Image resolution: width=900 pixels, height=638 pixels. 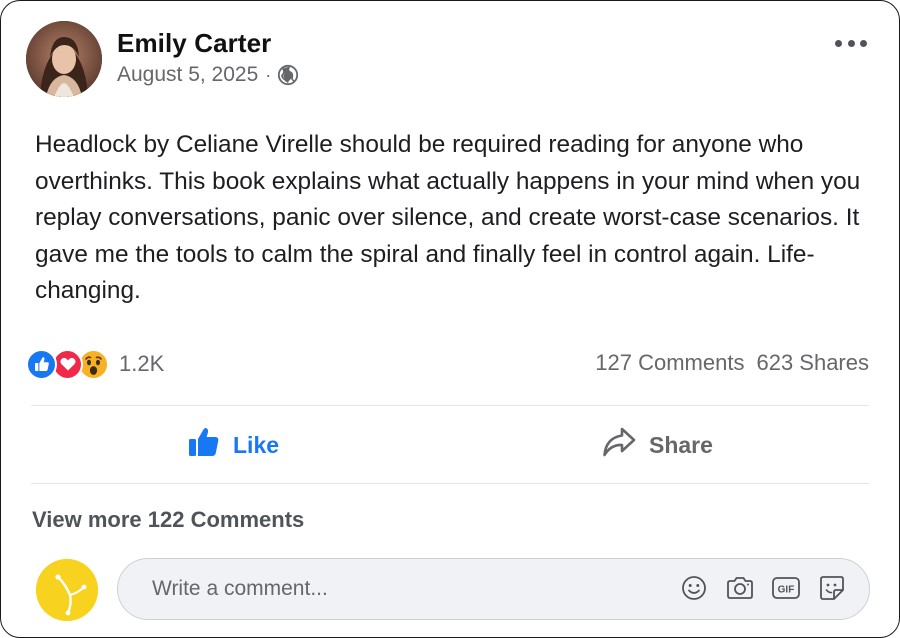 What do you see at coordinates (851, 43) in the screenshot?
I see `more-options-icon` at bounding box center [851, 43].